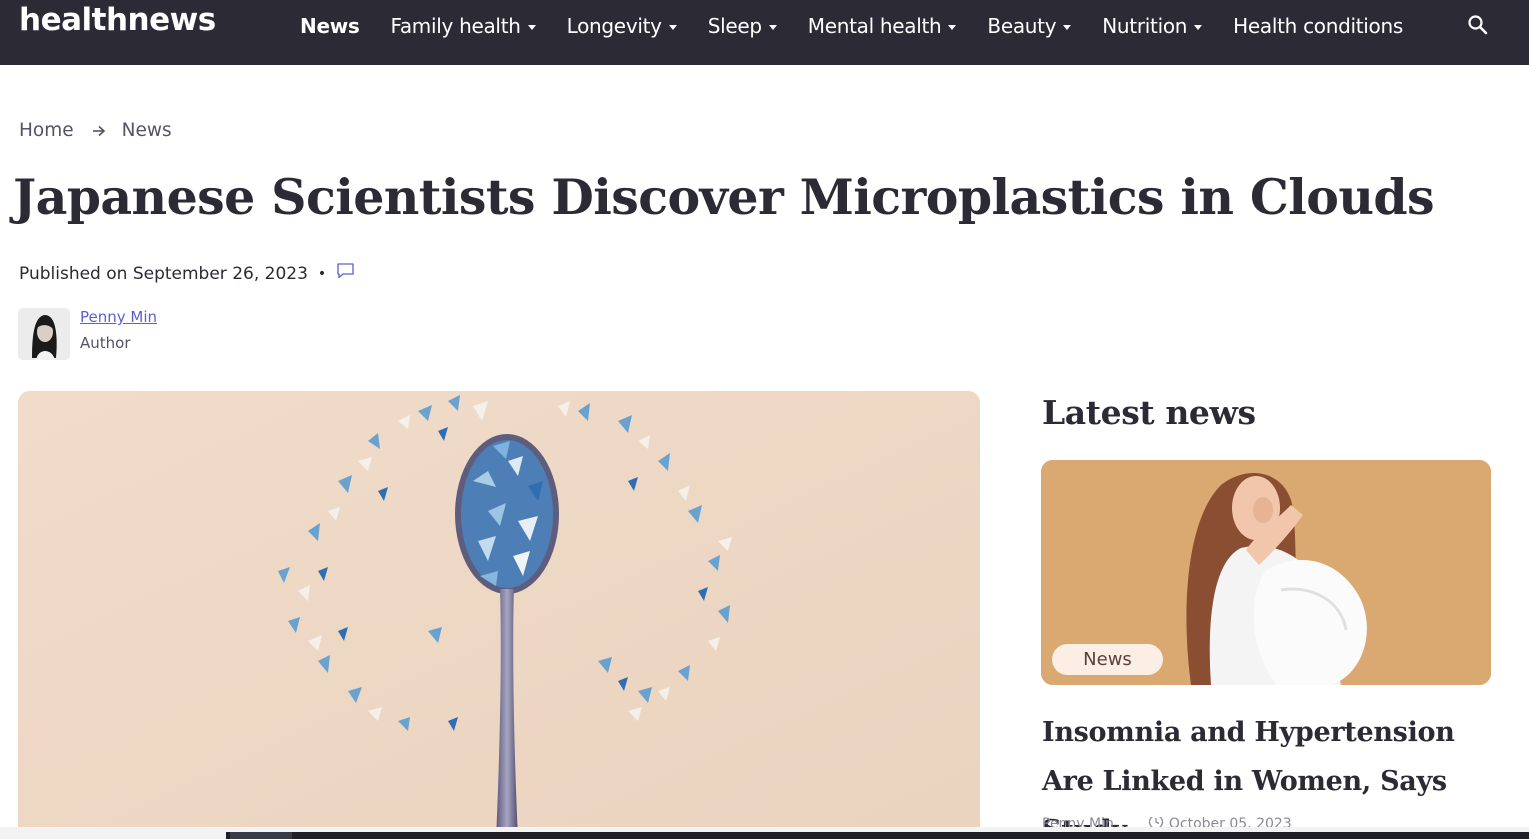 This screenshot has width=1529, height=839. What do you see at coordinates (1107, 659) in the screenshot?
I see `category-badge: News` at bounding box center [1107, 659].